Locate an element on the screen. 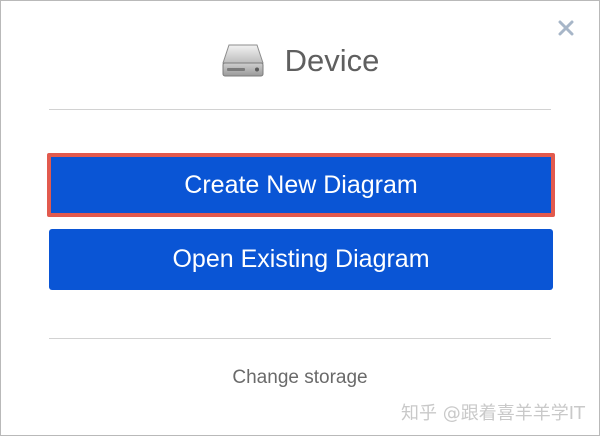  dialog-header: Device is located at coordinates (300, 61).